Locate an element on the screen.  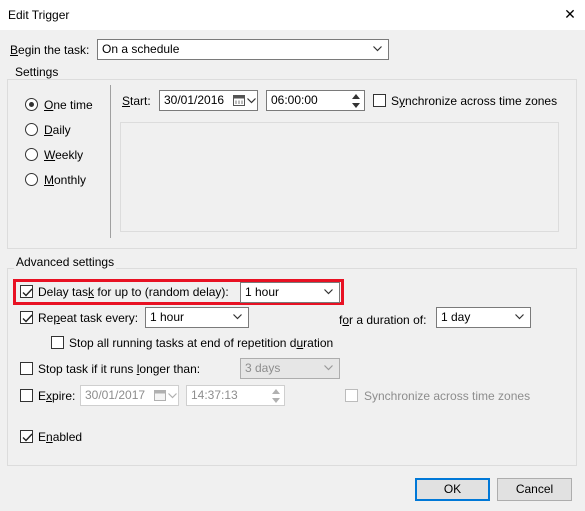
start-time-field: 06:00:00 is located at coordinates (315, 100).